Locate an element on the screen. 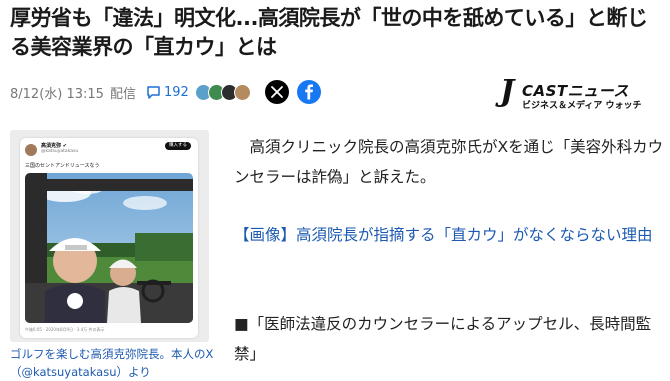 This screenshot has height=381, width=670. golf-cart-photo is located at coordinates (109, 248).